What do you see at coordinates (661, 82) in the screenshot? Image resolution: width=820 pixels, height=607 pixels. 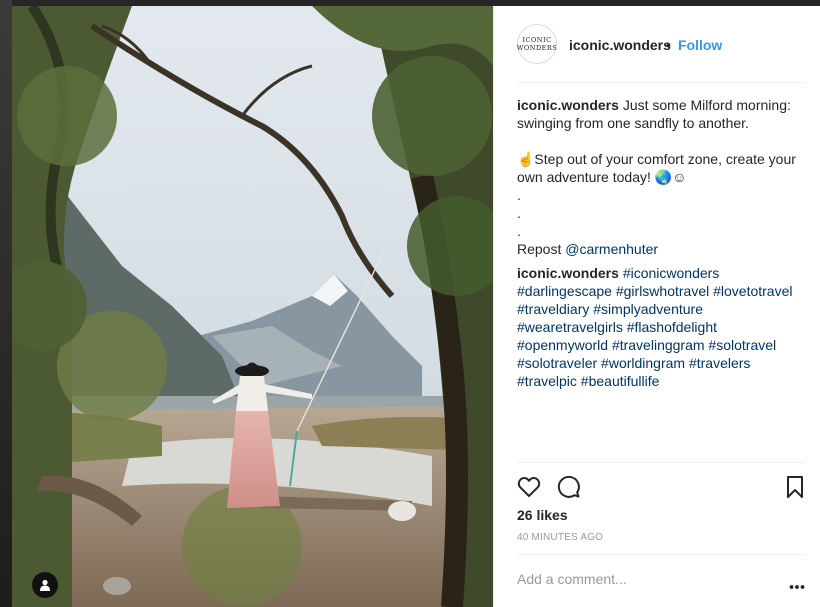 I see `header-divider` at bounding box center [661, 82].